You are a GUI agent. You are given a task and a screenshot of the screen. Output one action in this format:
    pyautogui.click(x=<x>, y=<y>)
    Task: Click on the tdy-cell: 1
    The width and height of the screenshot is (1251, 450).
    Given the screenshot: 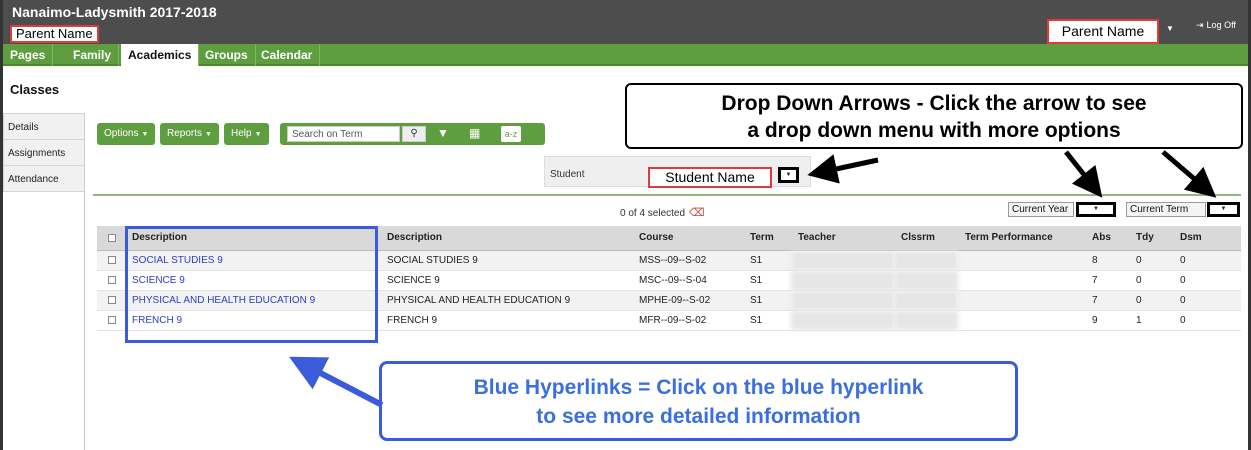 What is the action you would take?
    pyautogui.click(x=1151, y=320)
    